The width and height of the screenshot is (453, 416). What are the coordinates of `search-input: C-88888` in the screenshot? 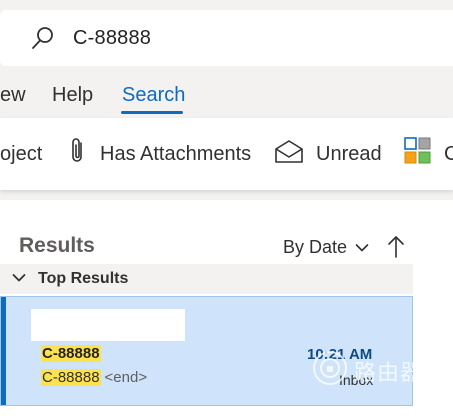 It's located at (112, 38).